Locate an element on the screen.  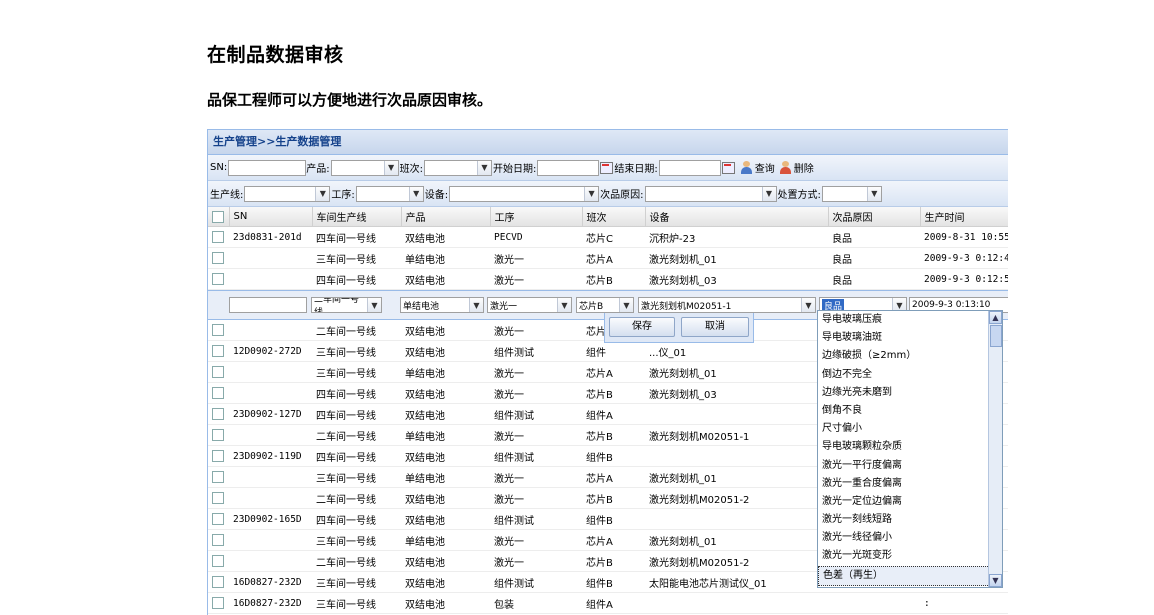
dropdown-option: 激光一刻线短路 is located at coordinates (910, 520).